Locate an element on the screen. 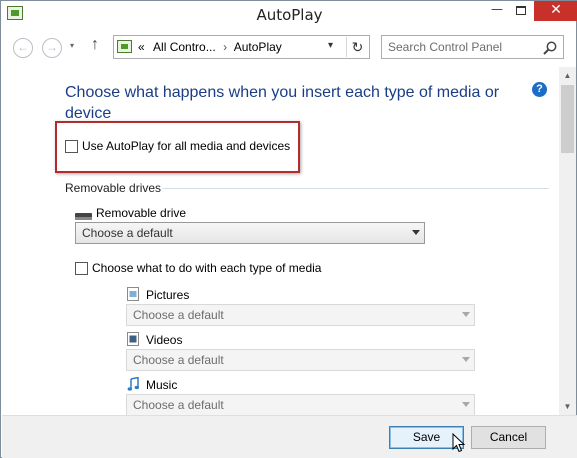 The width and height of the screenshot is (577, 458). maximize-button is located at coordinates (521, 11).